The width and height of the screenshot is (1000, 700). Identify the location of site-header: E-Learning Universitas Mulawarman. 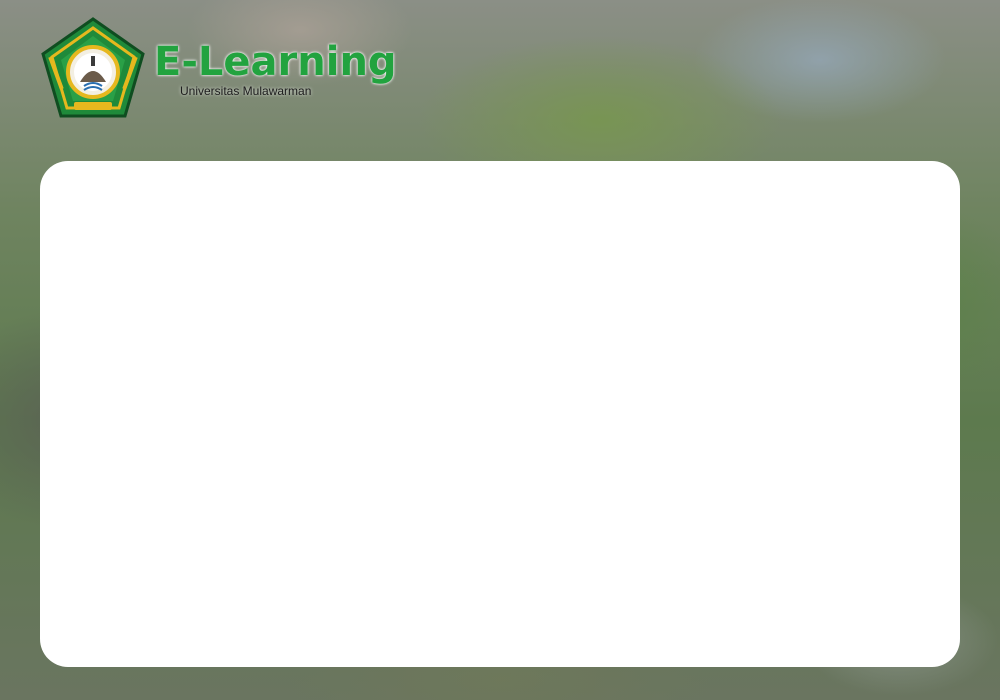
(218, 68).